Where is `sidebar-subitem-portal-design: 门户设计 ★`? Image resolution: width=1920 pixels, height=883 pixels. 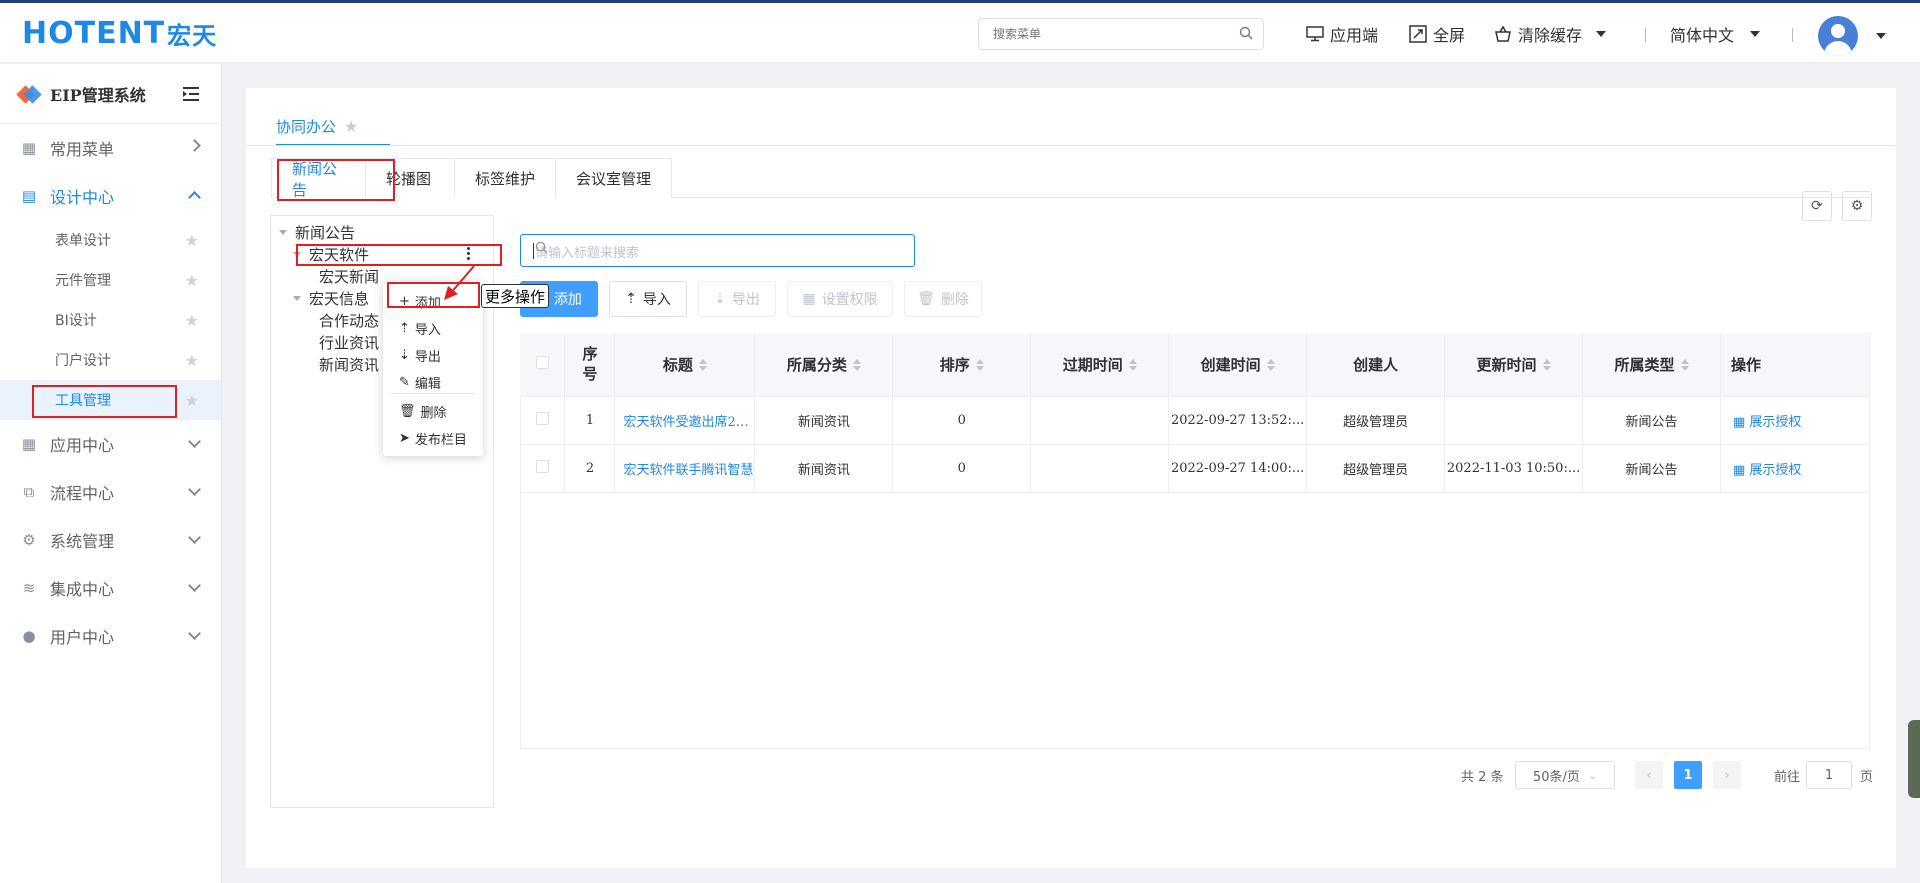 sidebar-subitem-portal-design: 门户设计 ★ is located at coordinates (110, 360).